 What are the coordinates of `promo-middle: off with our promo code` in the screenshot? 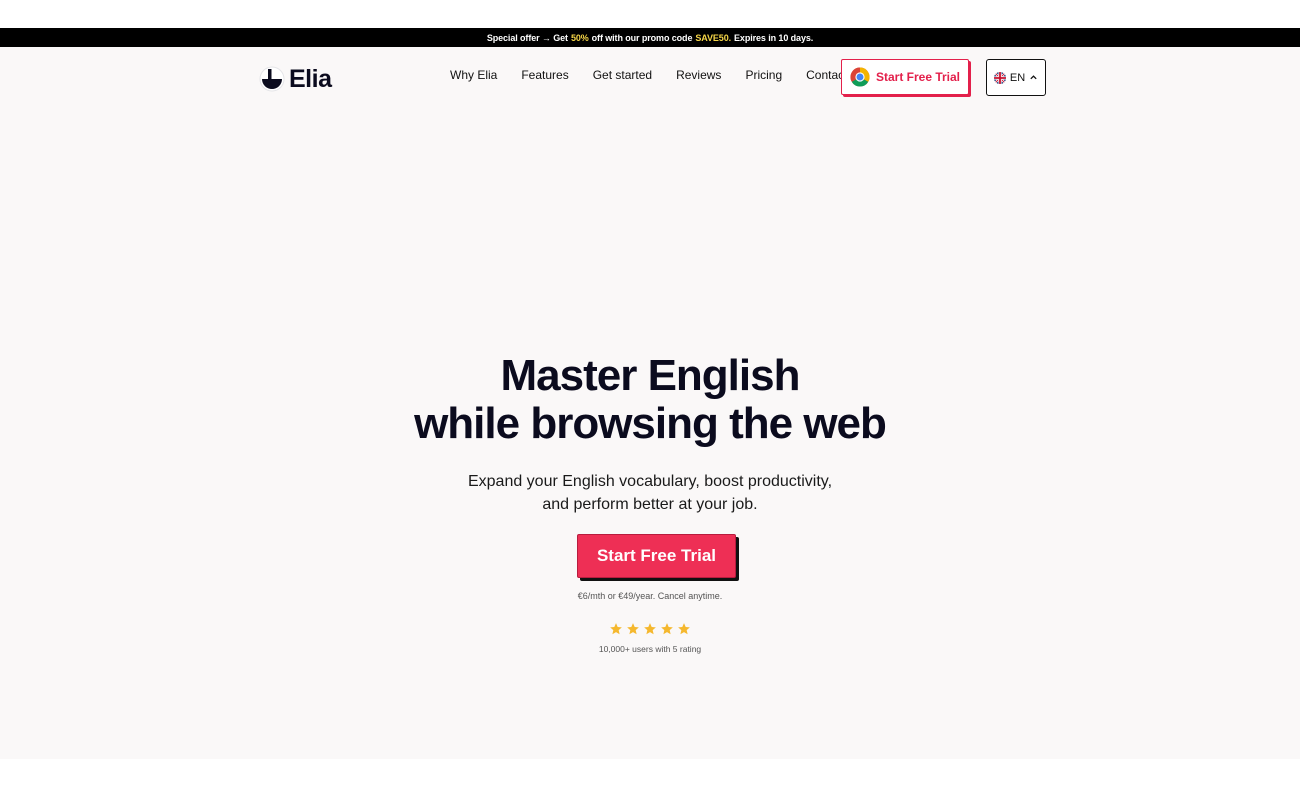 It's located at (642, 37).